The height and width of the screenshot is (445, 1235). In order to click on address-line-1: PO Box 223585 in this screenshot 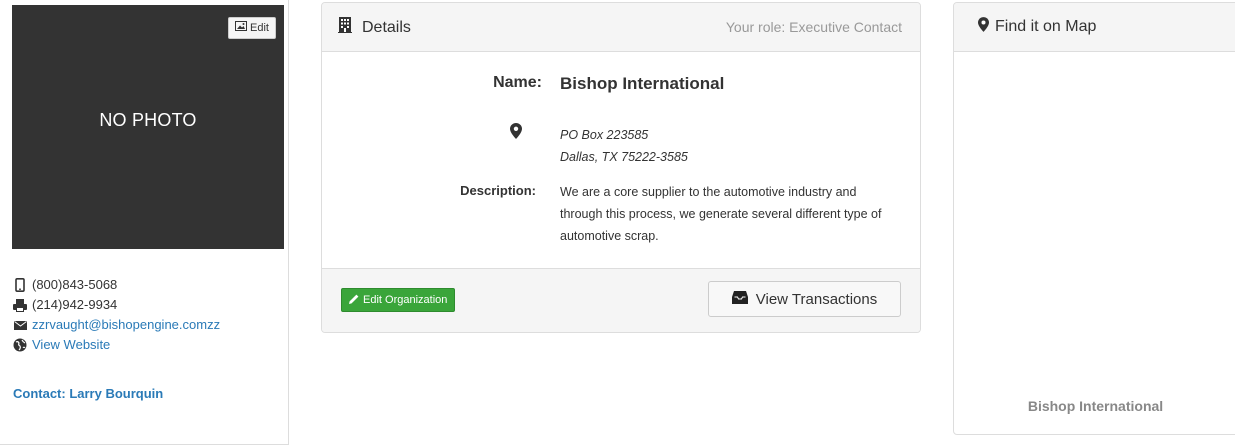, I will do `click(604, 135)`.